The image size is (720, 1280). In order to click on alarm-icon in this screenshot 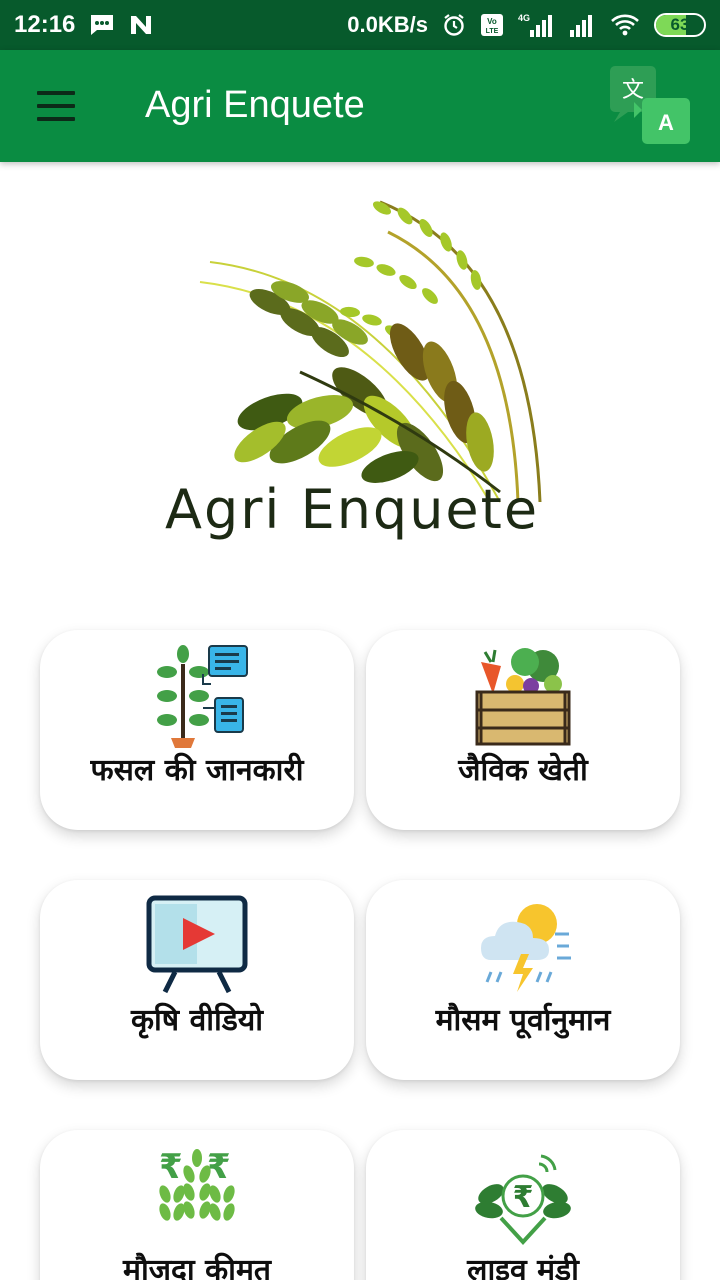, I will do `click(454, 25)`.